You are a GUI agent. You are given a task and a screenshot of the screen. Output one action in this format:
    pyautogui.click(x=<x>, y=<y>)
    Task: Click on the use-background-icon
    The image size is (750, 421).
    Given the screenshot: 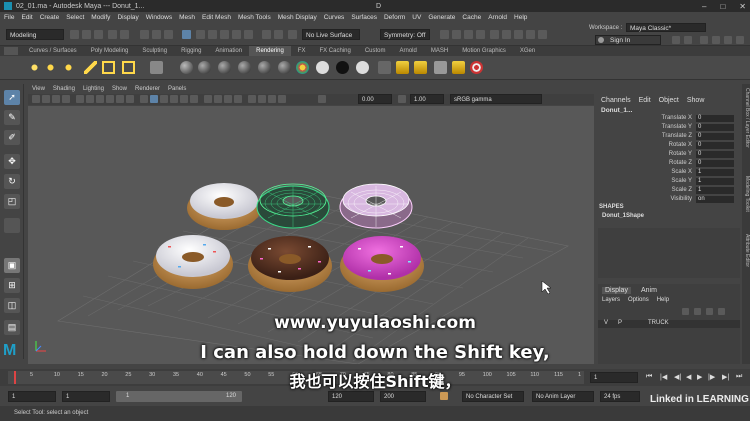 What is the action you would take?
    pyautogui.click(x=342, y=67)
    